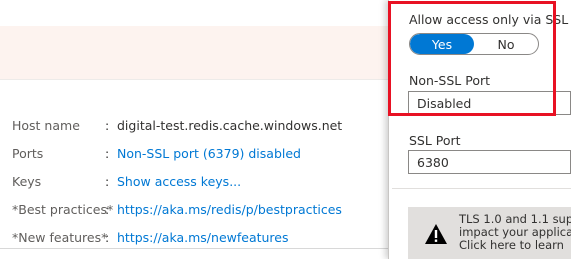 The width and height of the screenshot is (571, 259). I want to click on warning-icon, so click(436, 234).